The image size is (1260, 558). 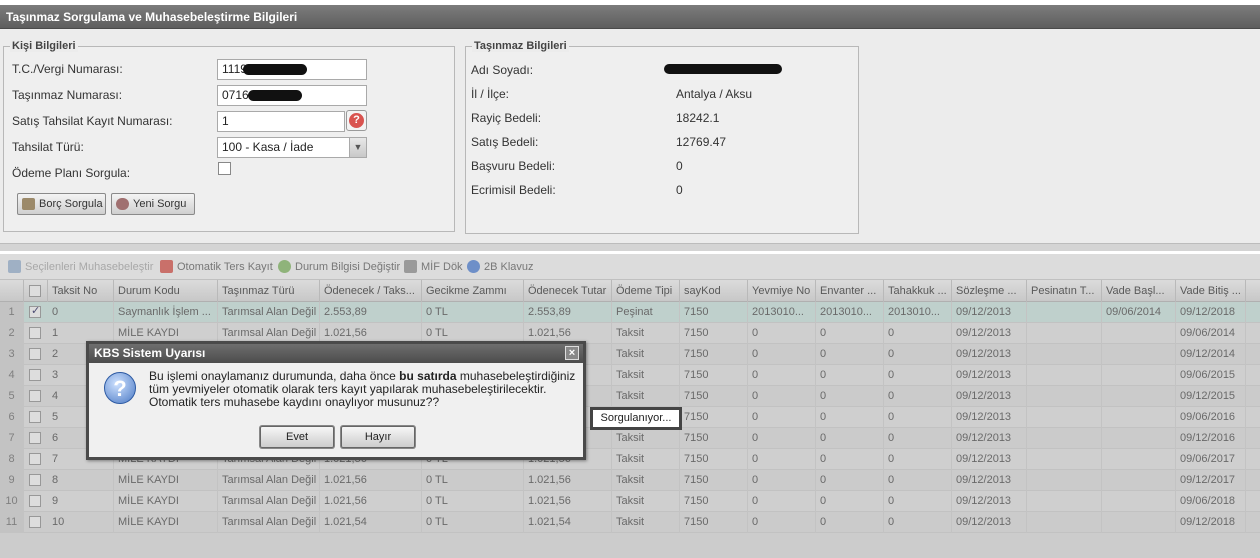 I want to click on tasinmaz-no-label: Taşınmaz Numarası:, so click(x=67, y=95).